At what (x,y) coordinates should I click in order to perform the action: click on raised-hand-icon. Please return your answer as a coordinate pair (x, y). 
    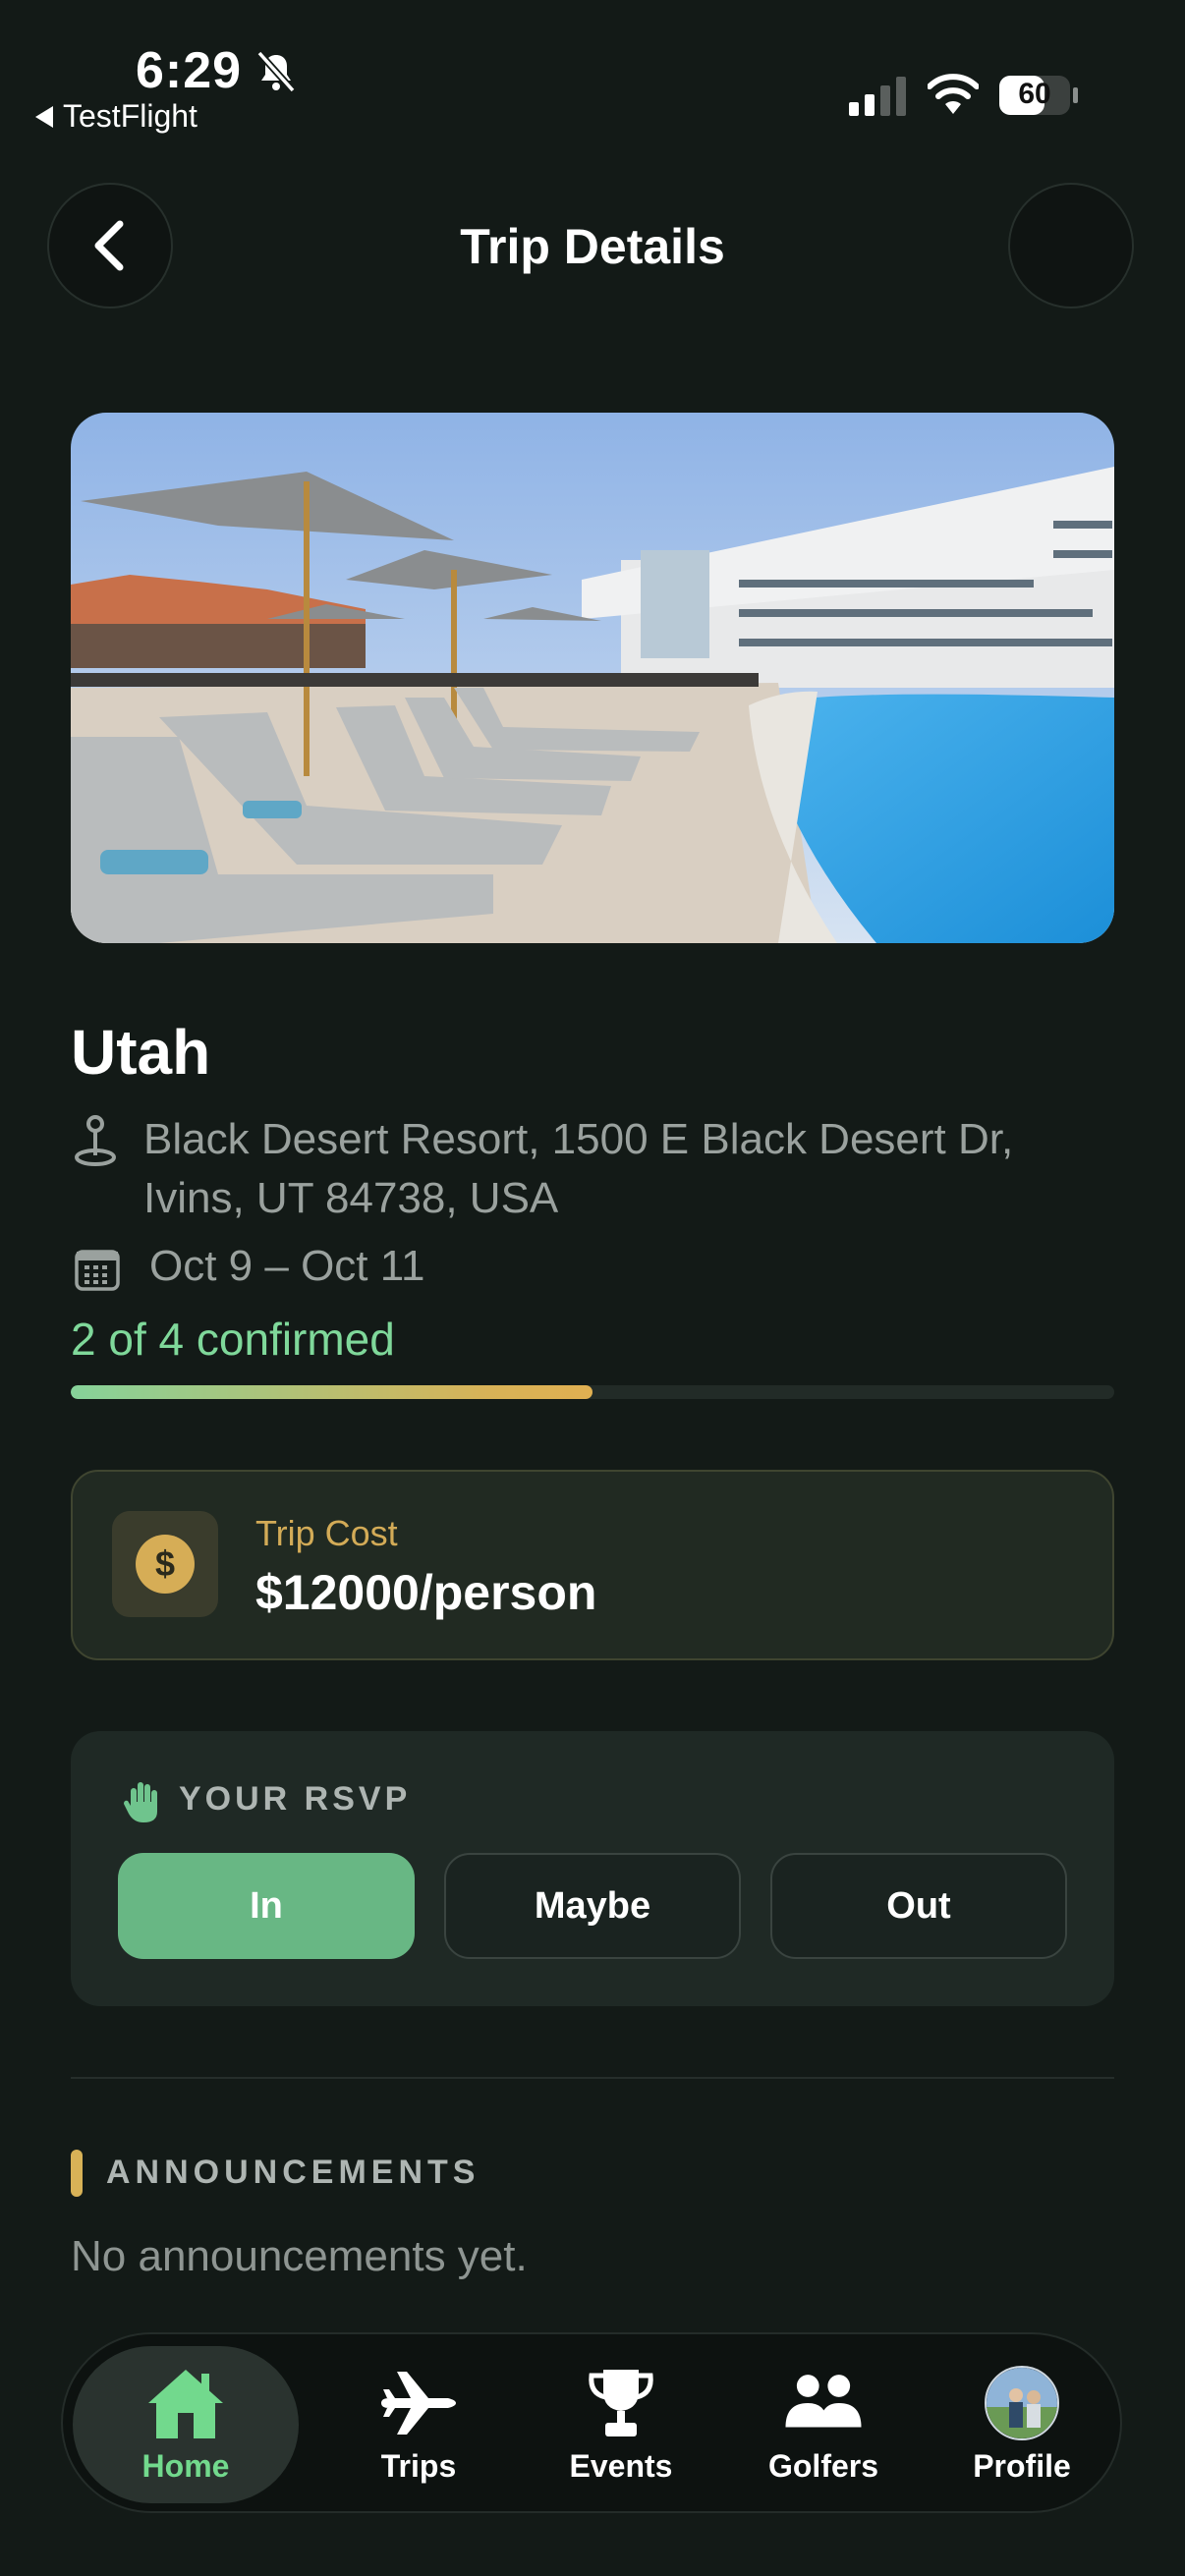
    Looking at the image, I should click on (140, 1802).